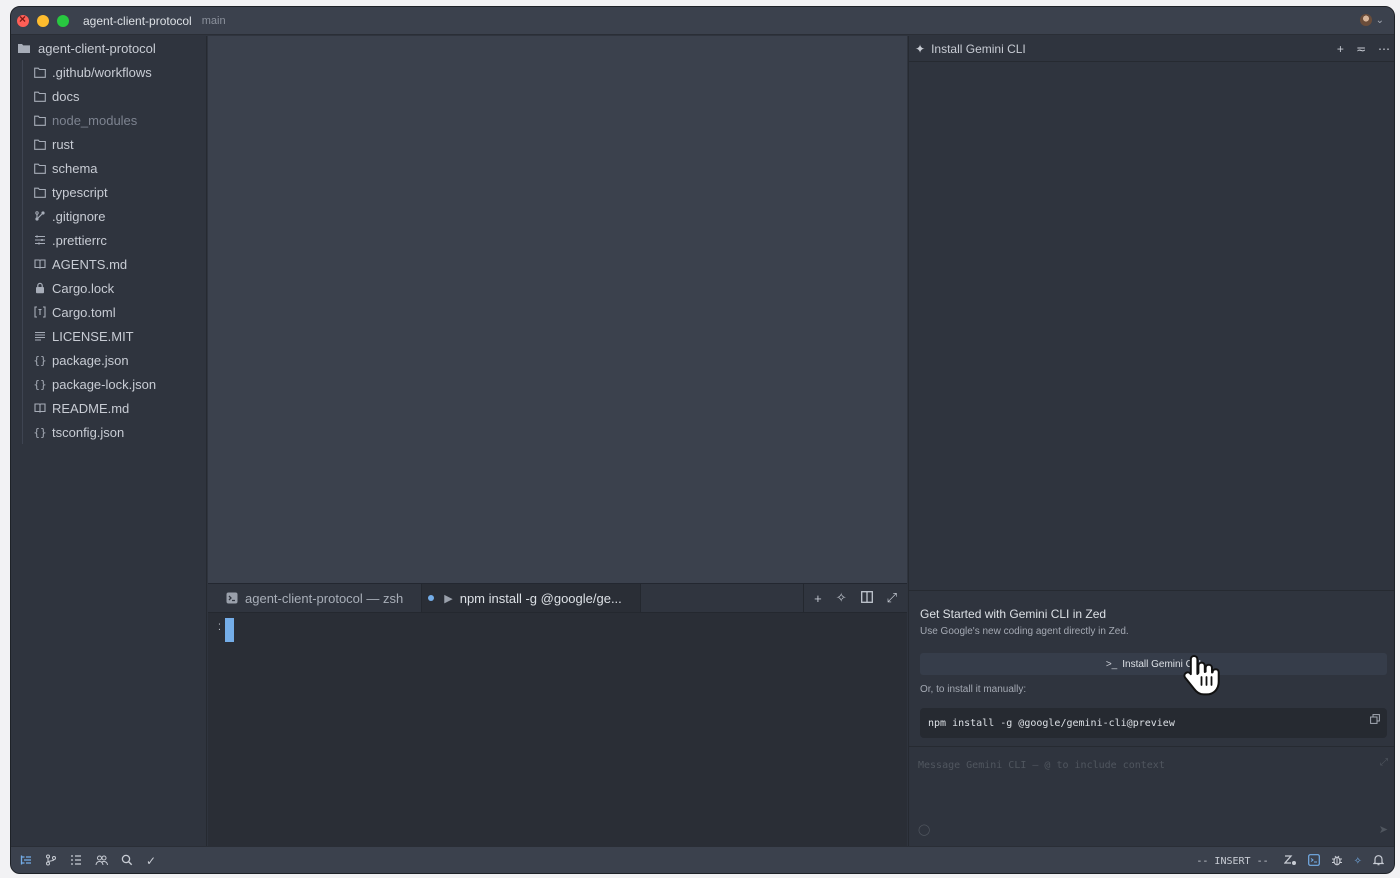  I want to click on file-tree-item-label: Cargo.lock, so click(83, 288).